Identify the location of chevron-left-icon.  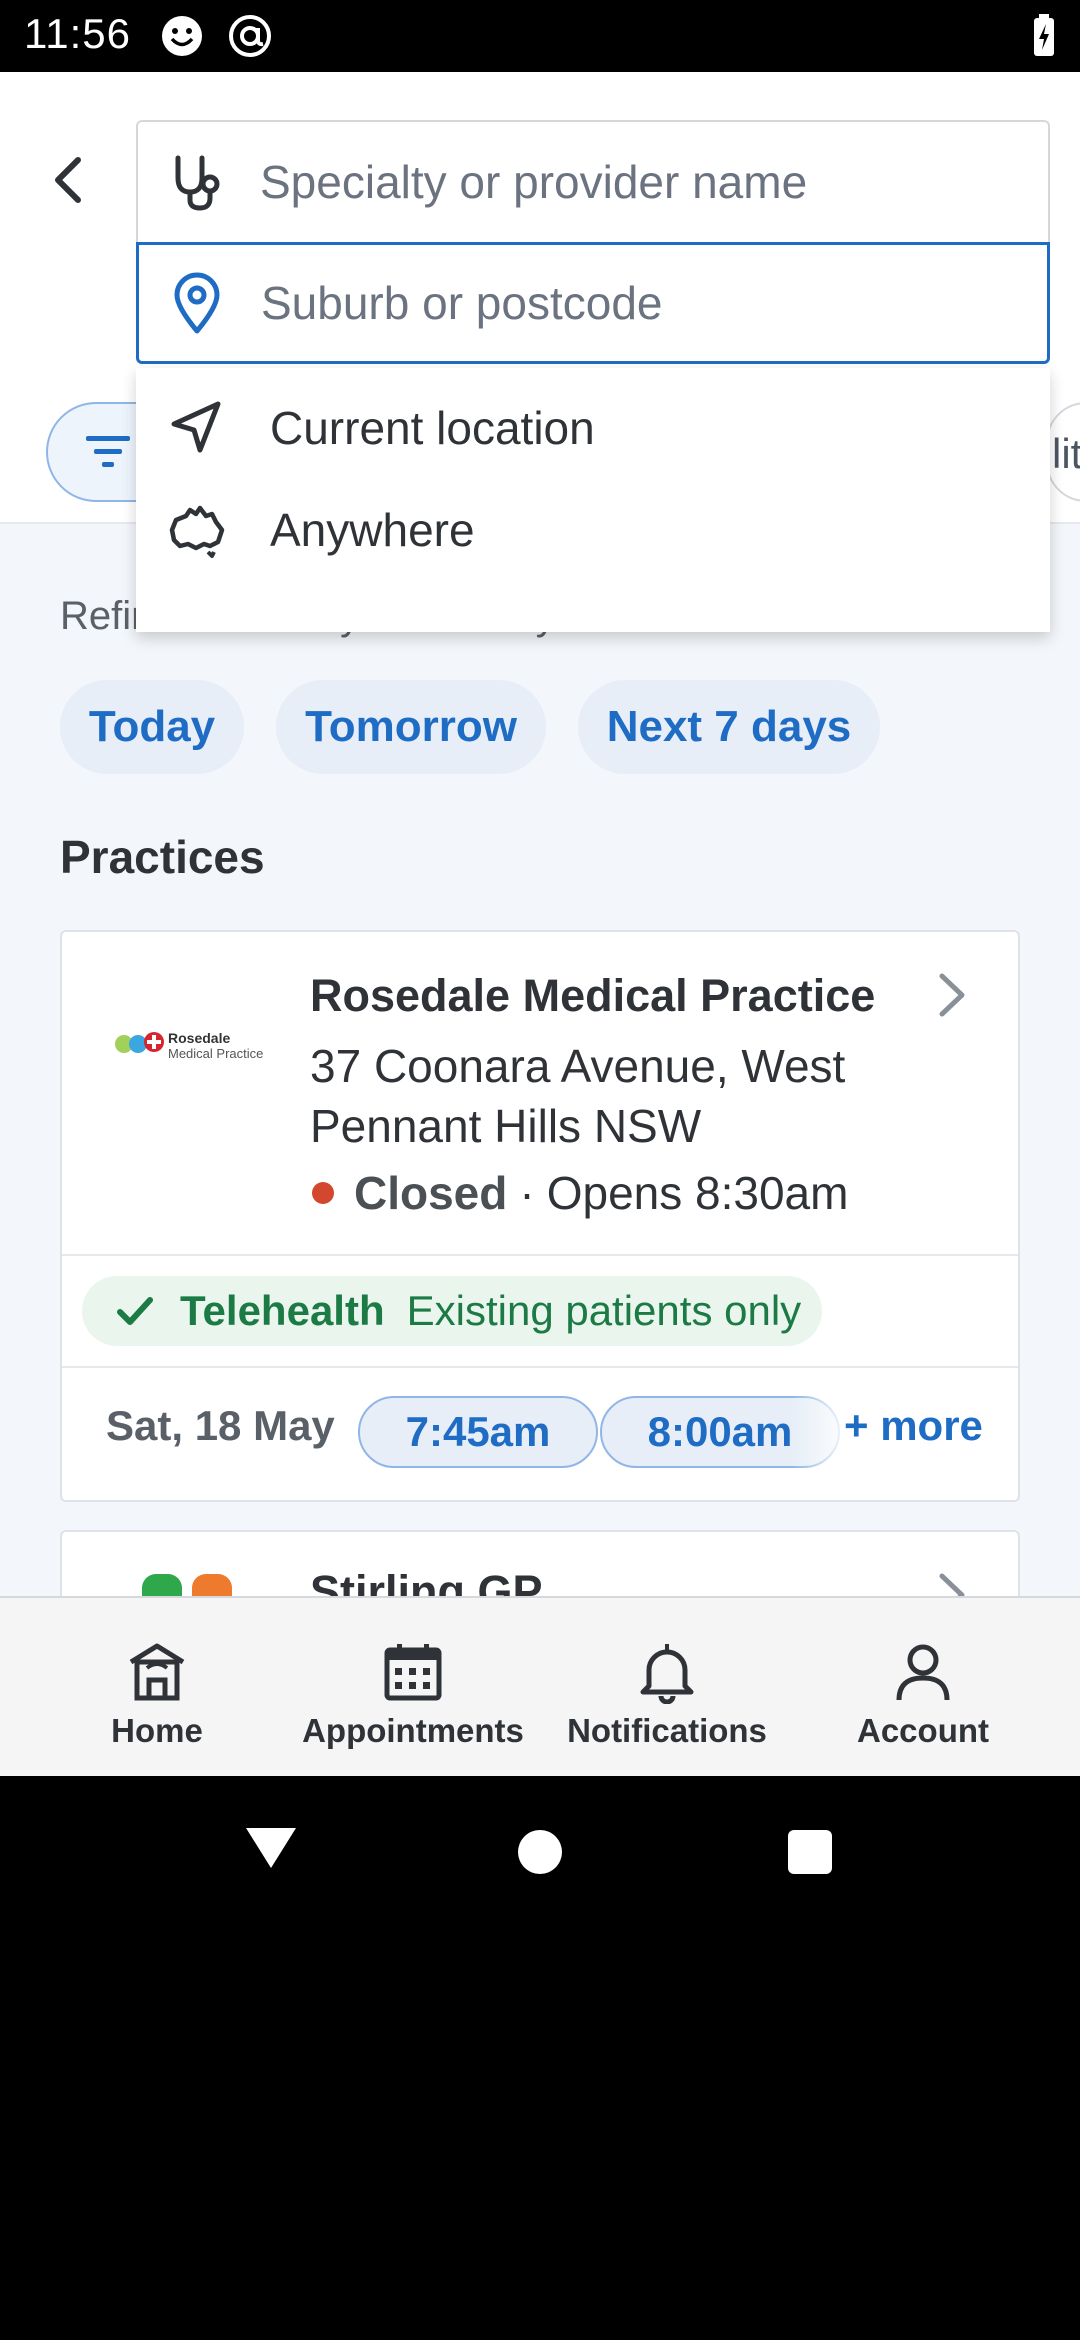
(68, 180).